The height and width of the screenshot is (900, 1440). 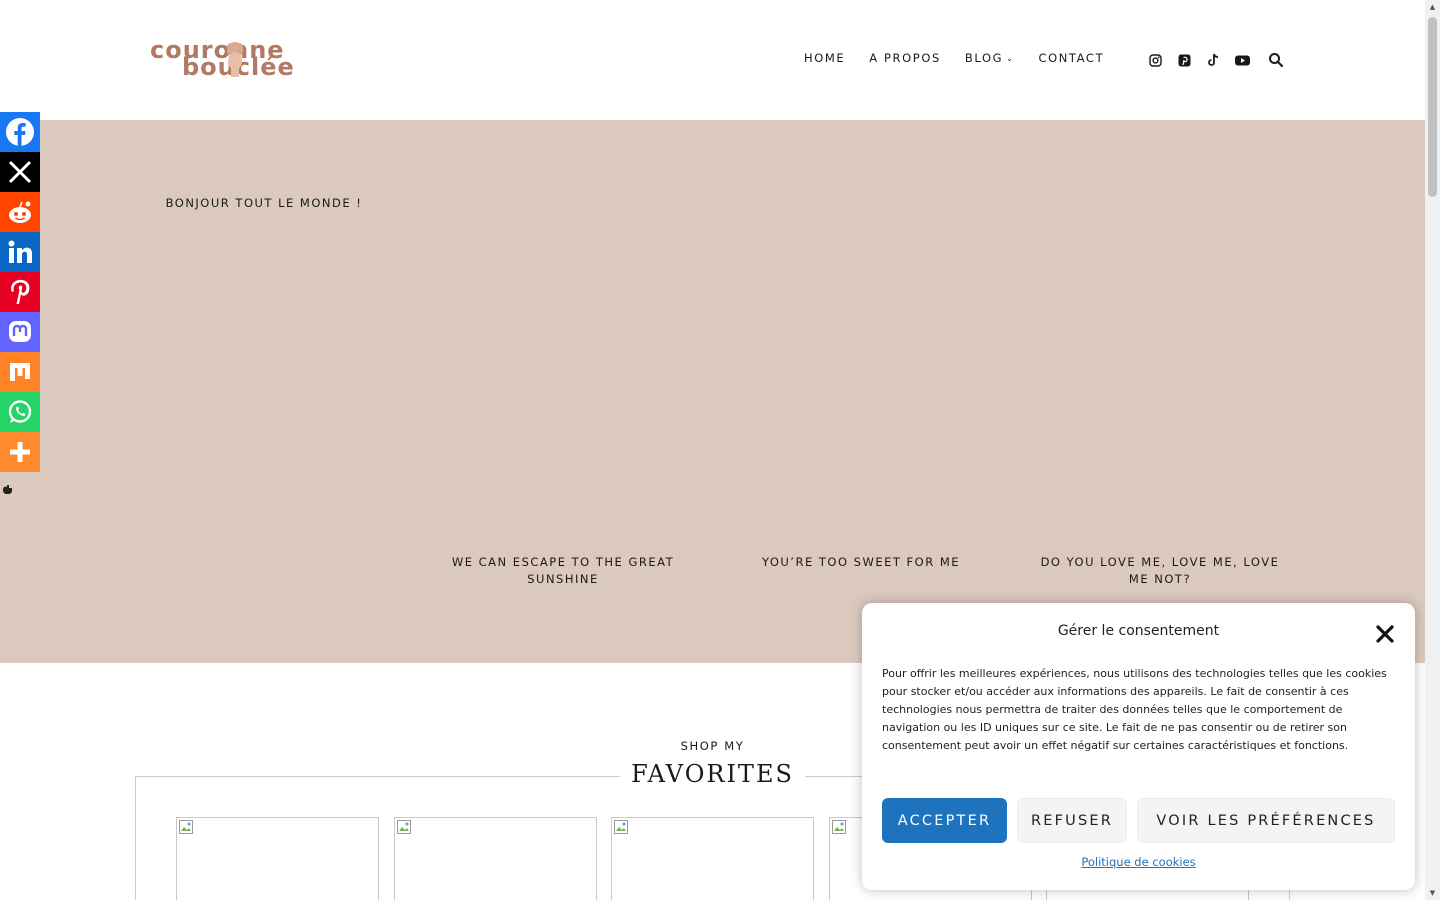 I want to click on cookie-policy-link: Politique de cookies, so click(x=1138, y=862).